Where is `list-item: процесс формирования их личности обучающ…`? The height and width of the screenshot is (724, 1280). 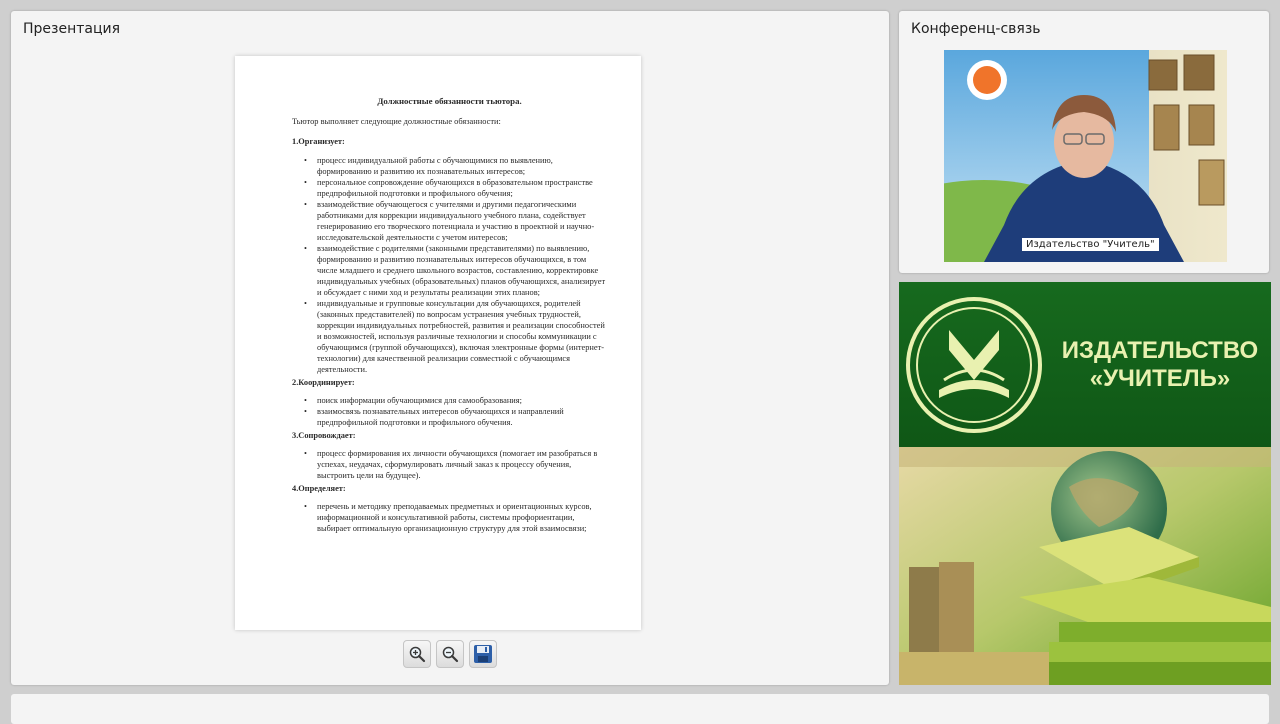 list-item: процесс формирования их личности обучающ… is located at coordinates (449, 464).